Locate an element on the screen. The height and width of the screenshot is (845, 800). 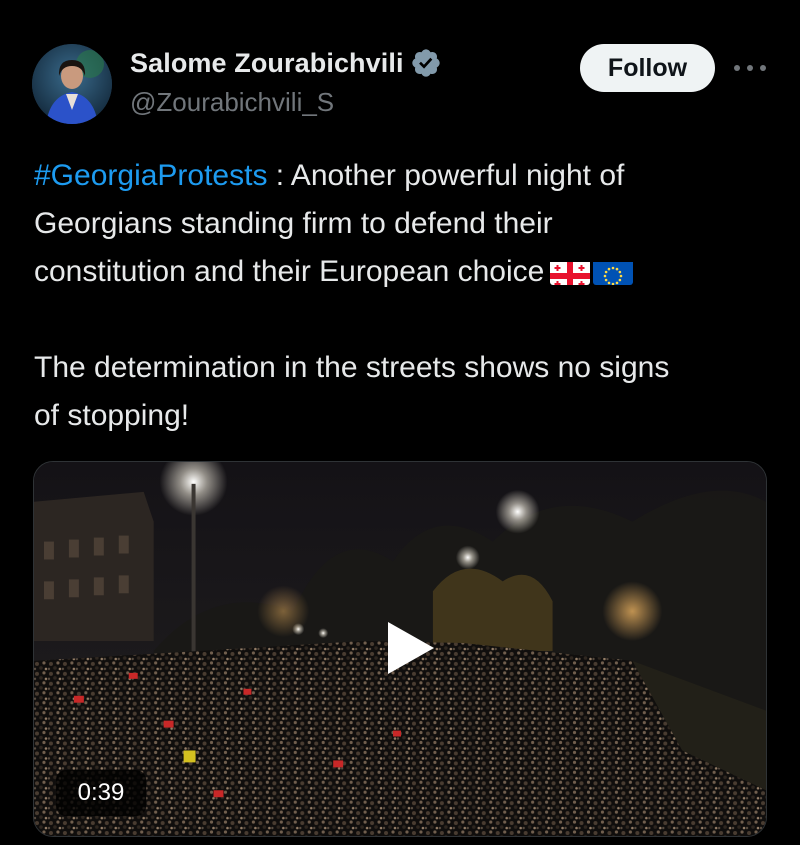
video-duration-badge: 0:39 is located at coordinates (101, 793).